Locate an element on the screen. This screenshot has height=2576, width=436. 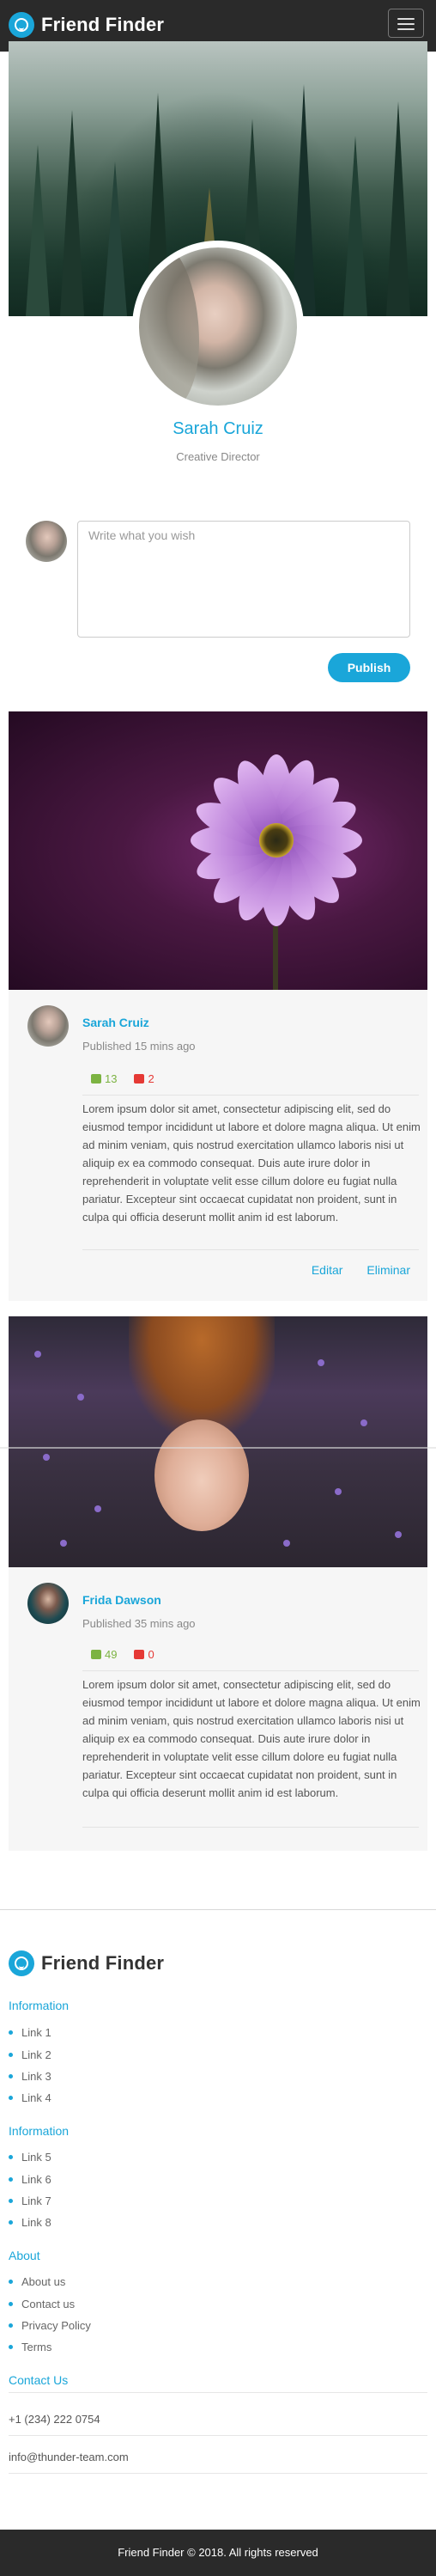
footer-link: Link 6 is located at coordinates (30, 2179).